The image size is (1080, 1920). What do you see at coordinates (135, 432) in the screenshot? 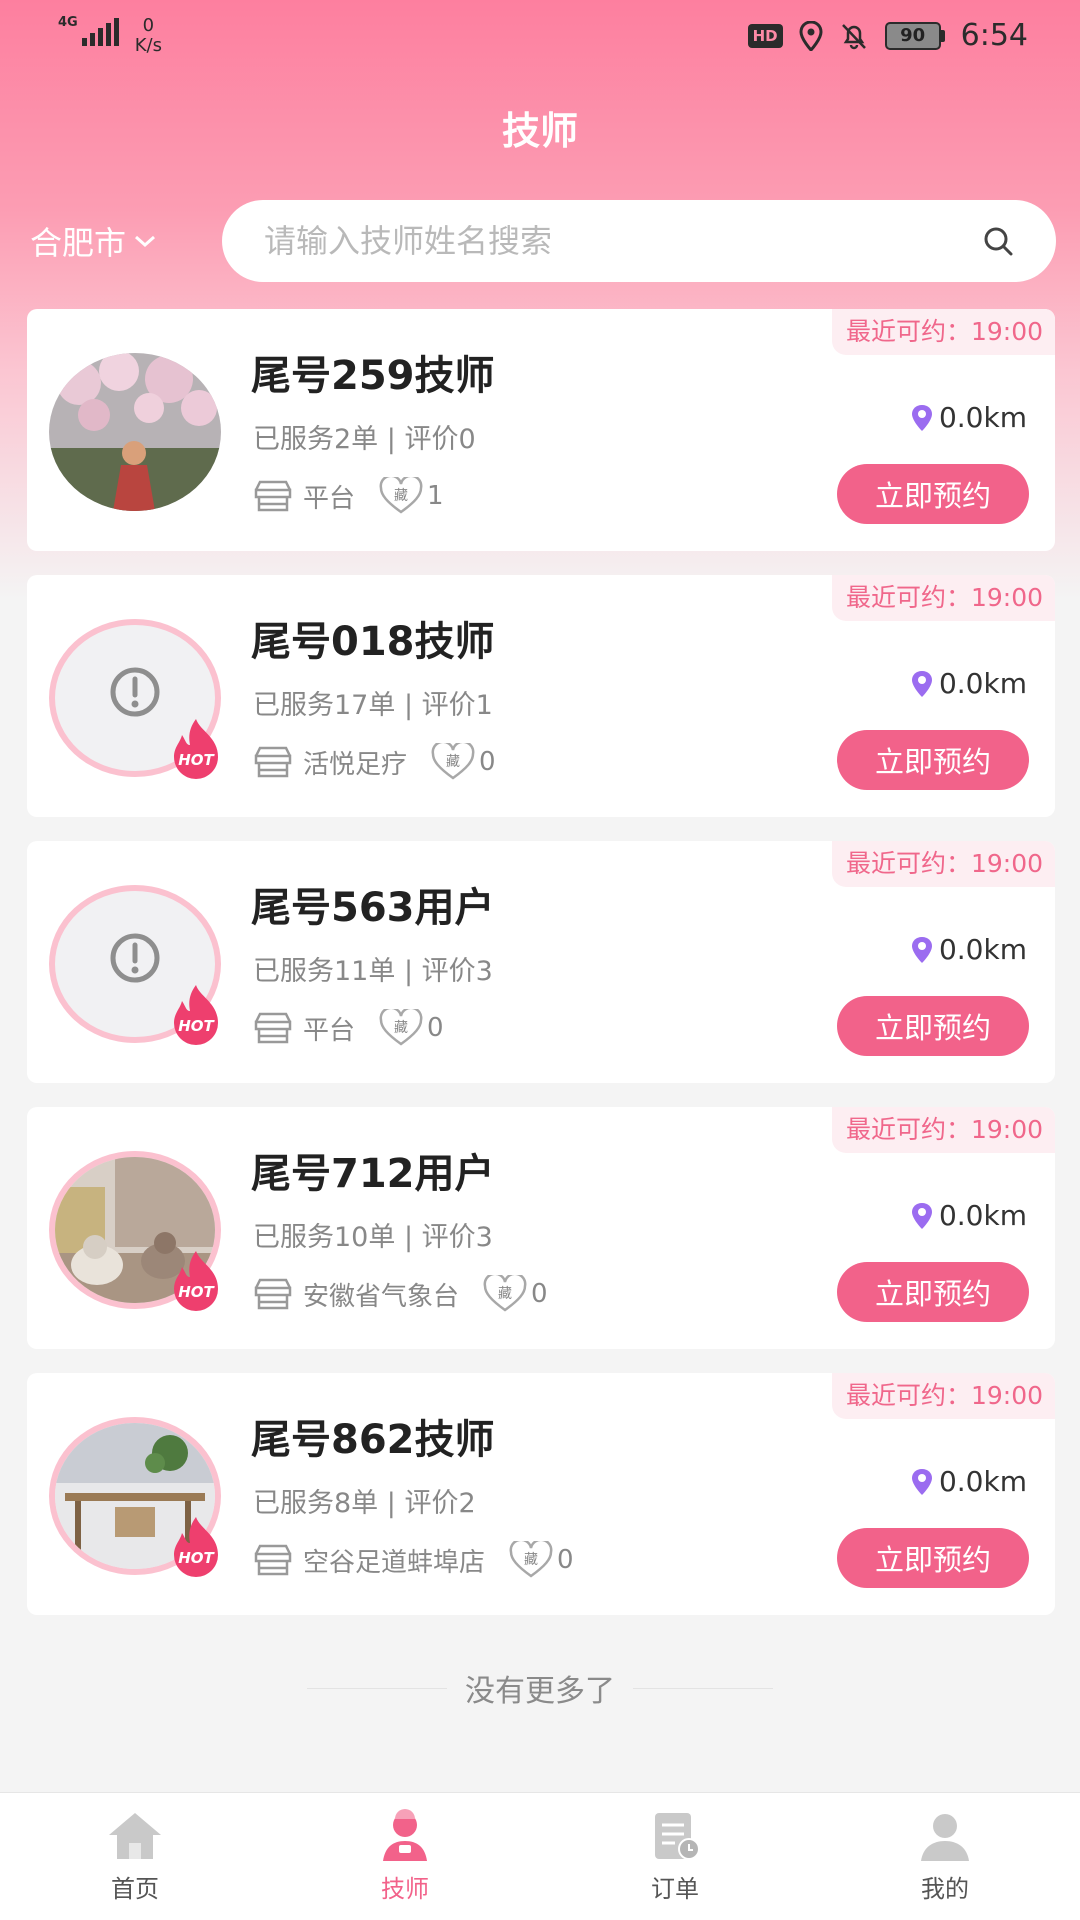
I see `avatar-photo` at bounding box center [135, 432].